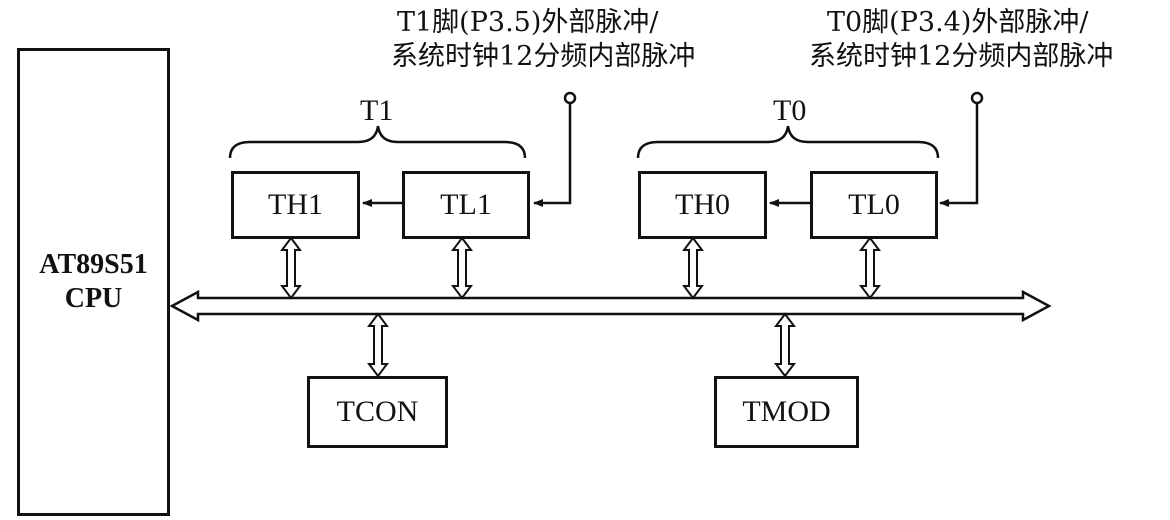 The image size is (1170, 520). I want to click on th0-register: TH0, so click(702, 205).